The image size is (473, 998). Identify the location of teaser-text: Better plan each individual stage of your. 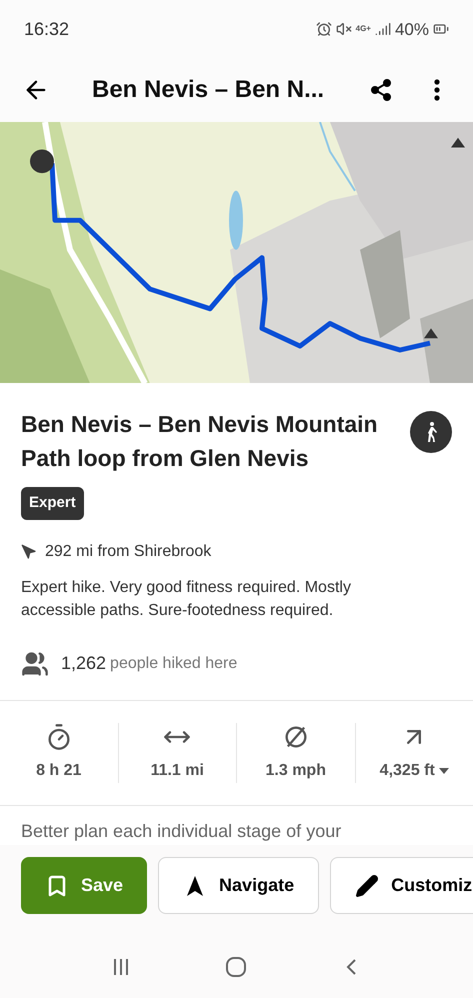
(181, 831).